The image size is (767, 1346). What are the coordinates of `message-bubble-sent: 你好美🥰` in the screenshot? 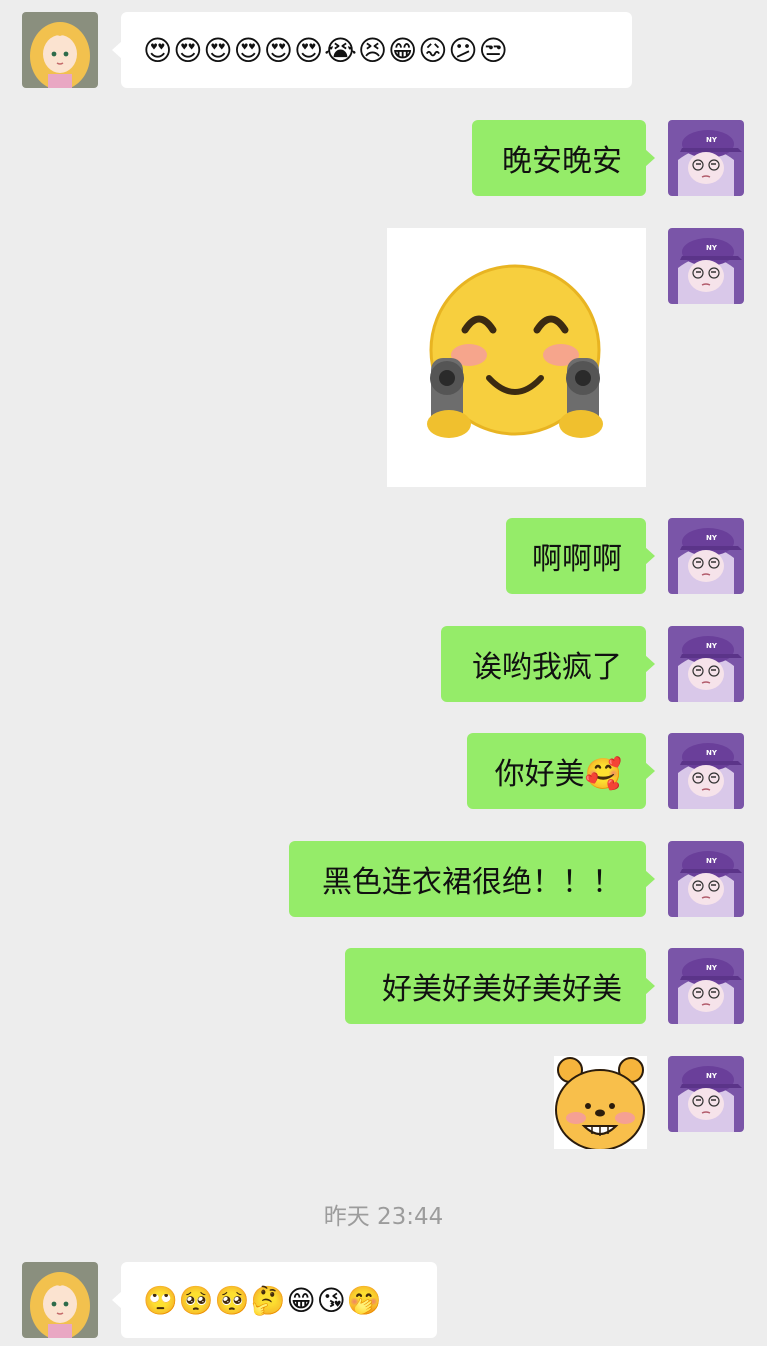 It's located at (561, 771).